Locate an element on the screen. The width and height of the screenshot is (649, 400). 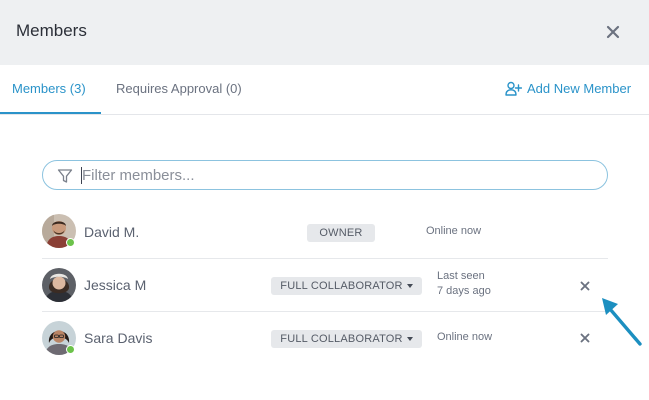
annotation-arrow-icon is located at coordinates (622, 322).